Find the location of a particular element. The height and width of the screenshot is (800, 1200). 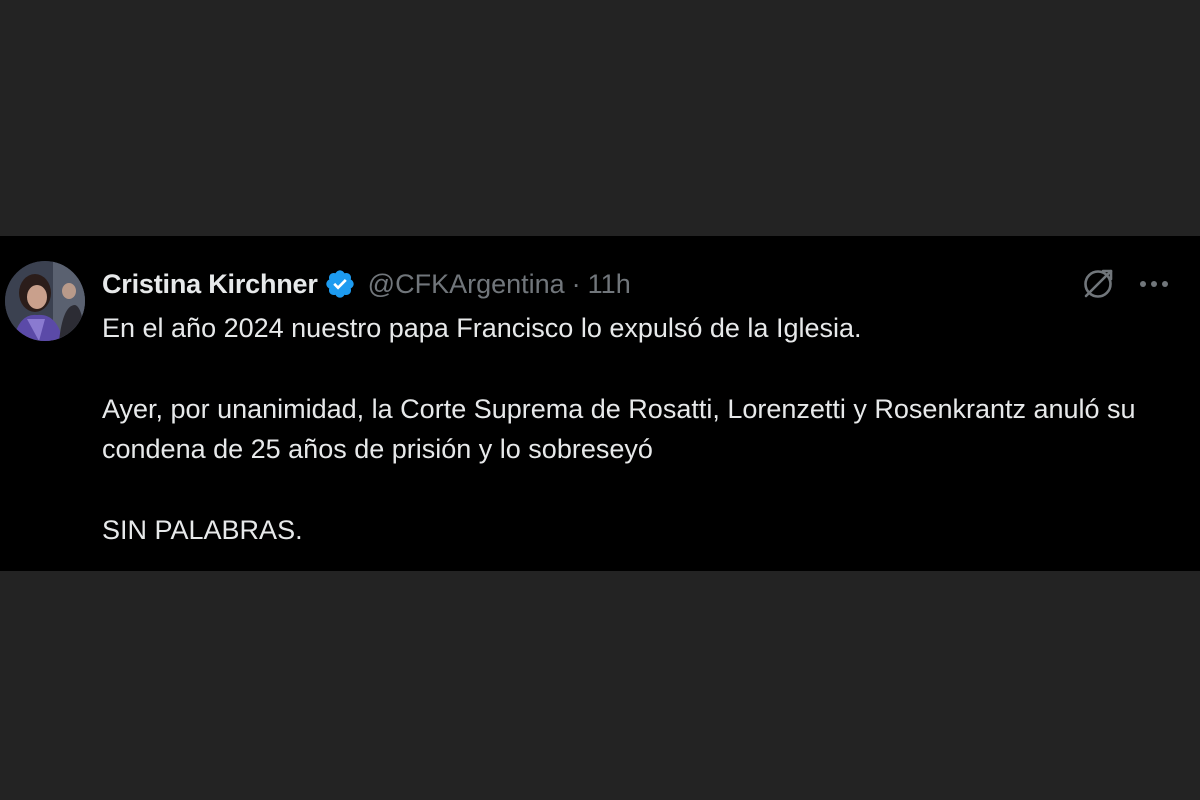

tweet-header: Cristina Kirchner @CFKArgentina · 11h is located at coordinates (366, 284).